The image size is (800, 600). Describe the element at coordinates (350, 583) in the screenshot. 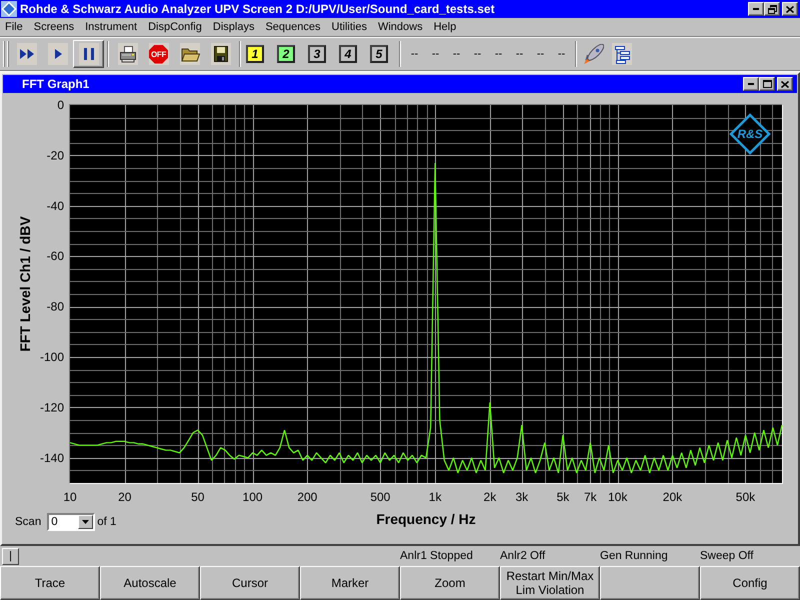

I see `softkey-button: Marker` at that location.